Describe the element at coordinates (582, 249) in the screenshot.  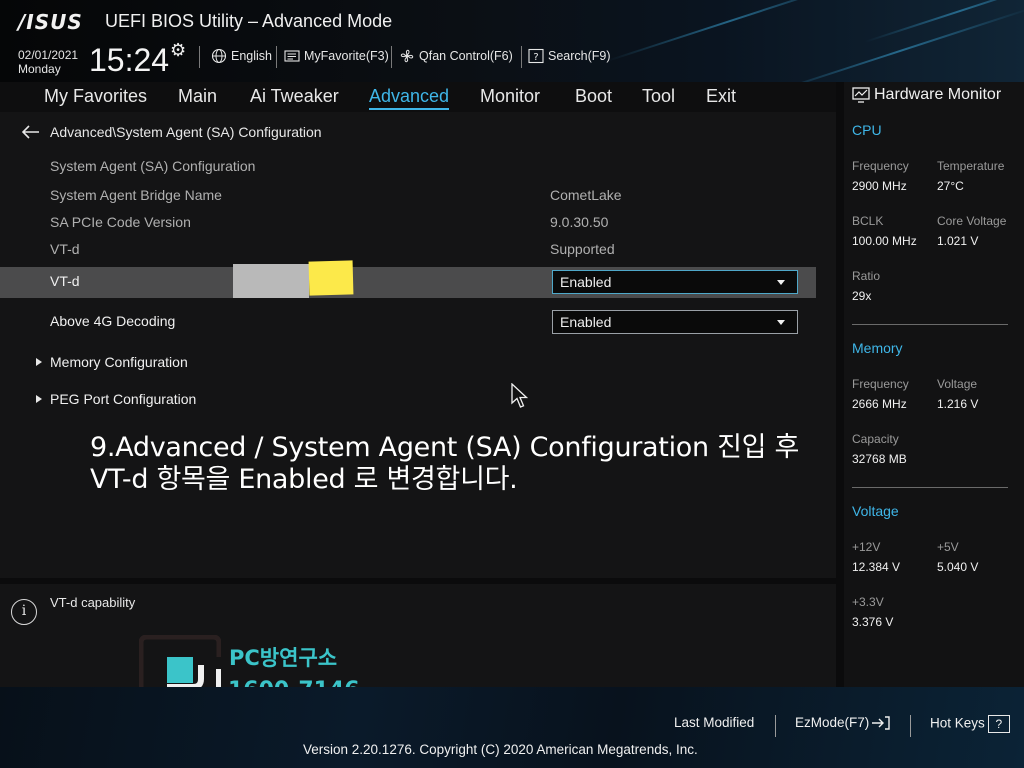
I see `info-value-vtd: Supported` at that location.